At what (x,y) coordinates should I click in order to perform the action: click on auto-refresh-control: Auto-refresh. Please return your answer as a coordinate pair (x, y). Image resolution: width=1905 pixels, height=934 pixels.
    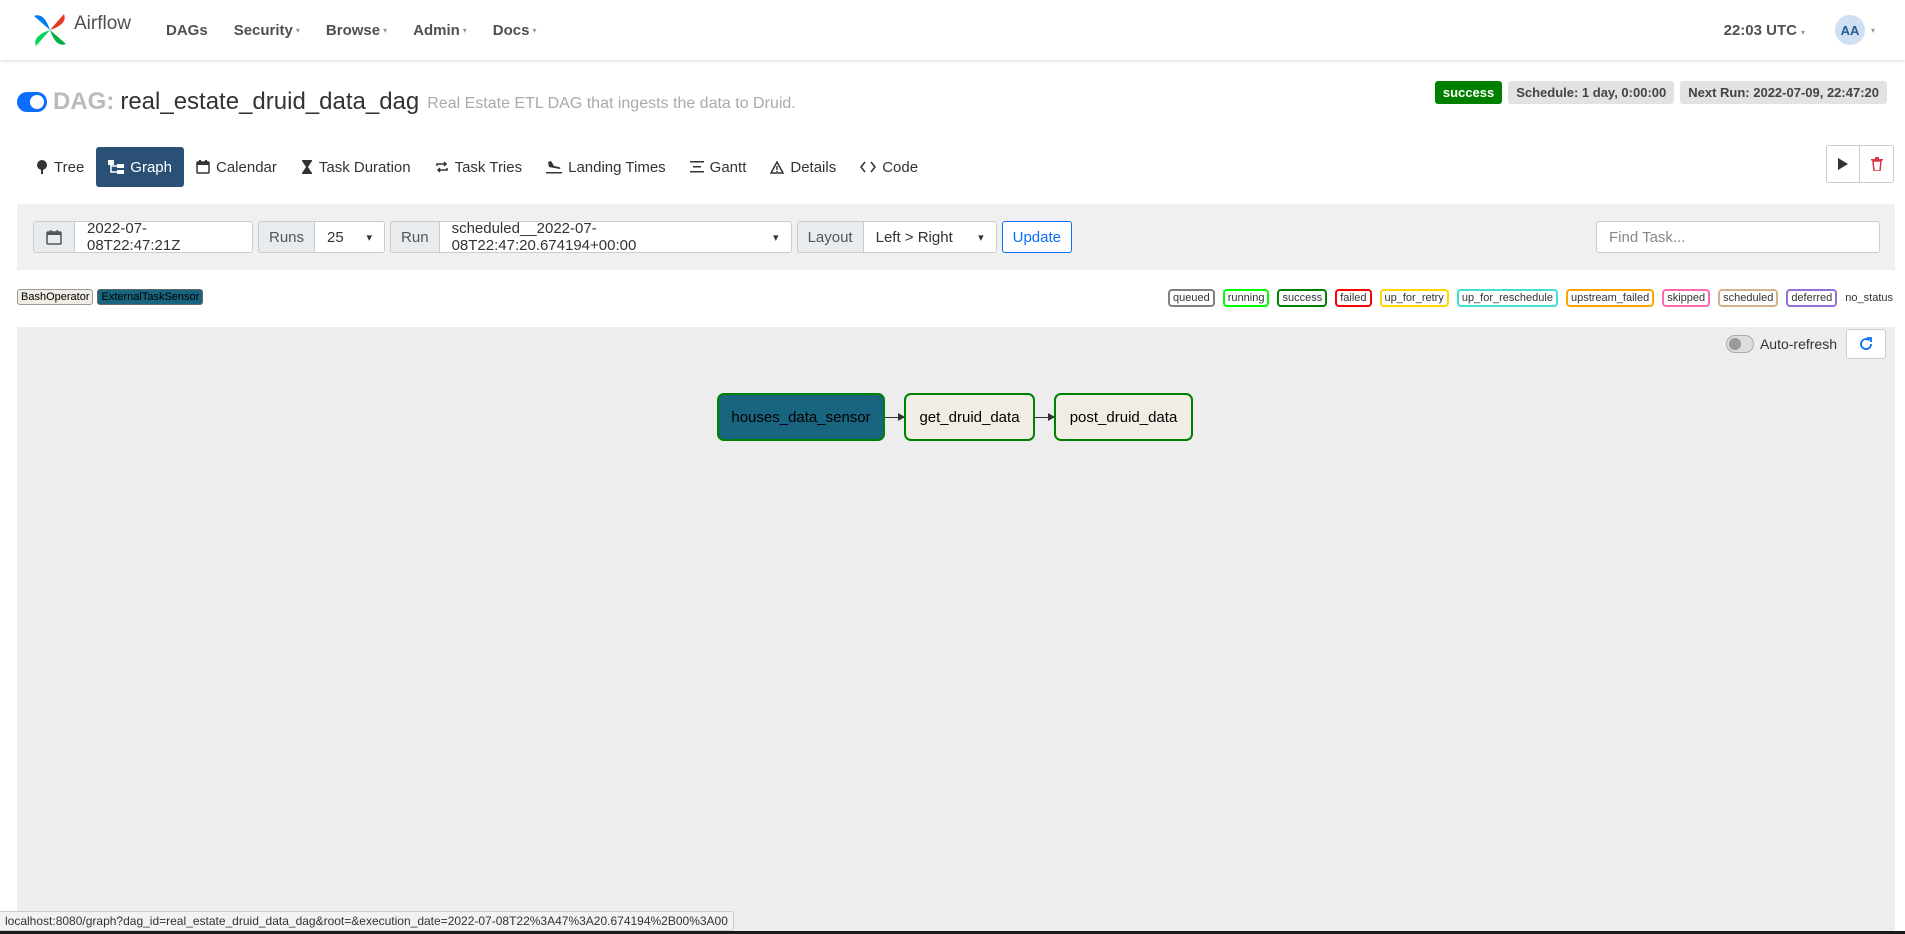
    Looking at the image, I should click on (1781, 344).